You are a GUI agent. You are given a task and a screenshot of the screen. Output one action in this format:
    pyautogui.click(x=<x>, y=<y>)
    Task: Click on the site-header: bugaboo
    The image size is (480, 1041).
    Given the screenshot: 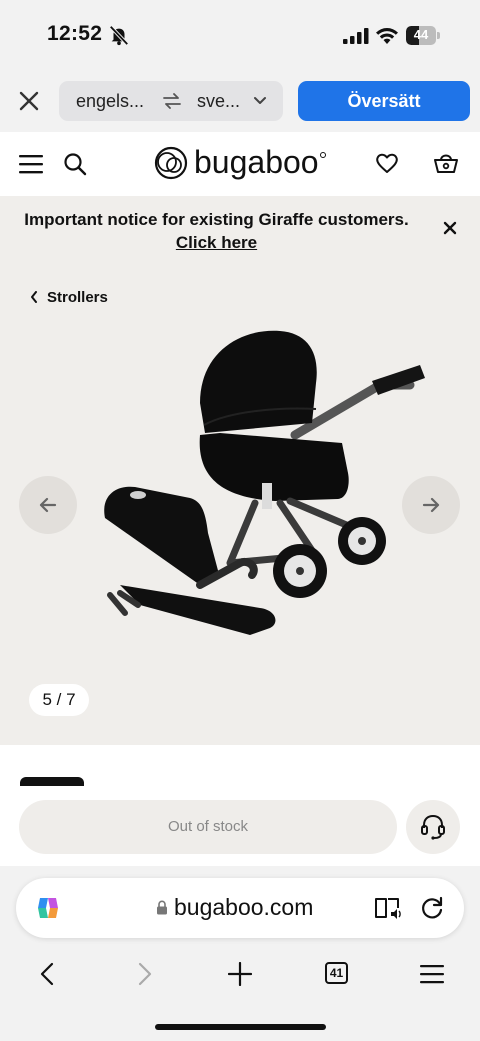 What is the action you would take?
    pyautogui.click(x=240, y=164)
    